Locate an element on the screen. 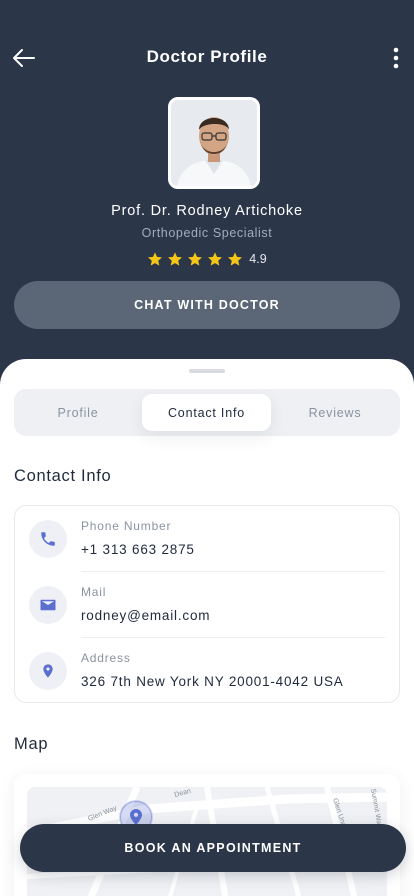 Image resolution: width=414 pixels, height=896 pixels. sheet-grip-handle is located at coordinates (207, 371).